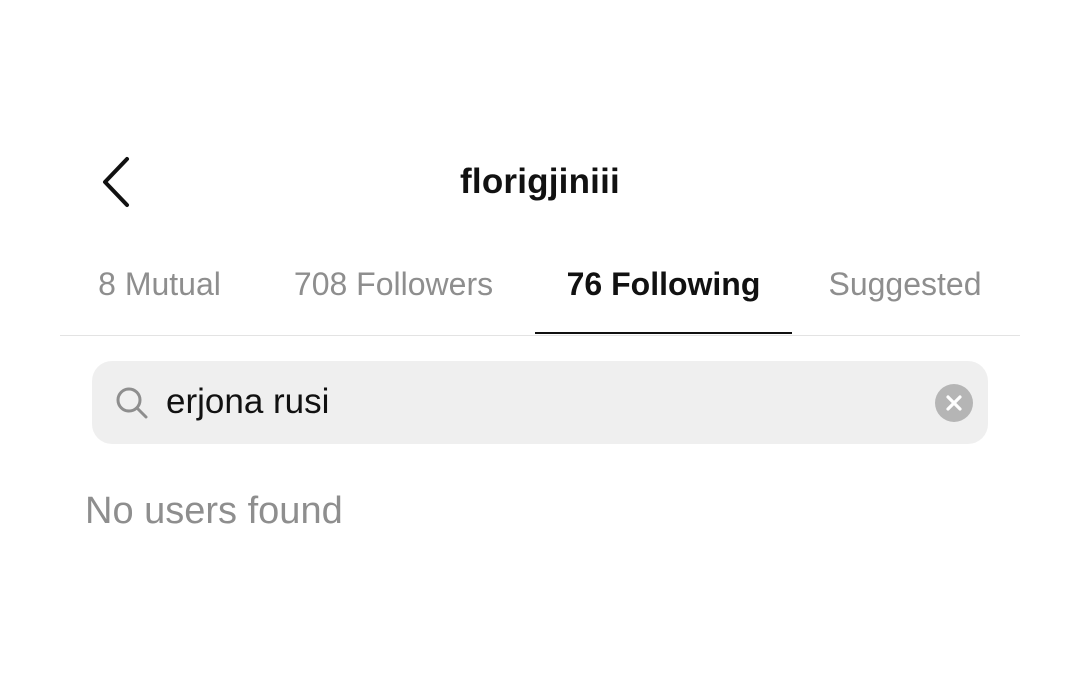 The image size is (1080, 695). What do you see at coordinates (132, 403) in the screenshot?
I see `search-icon` at bounding box center [132, 403].